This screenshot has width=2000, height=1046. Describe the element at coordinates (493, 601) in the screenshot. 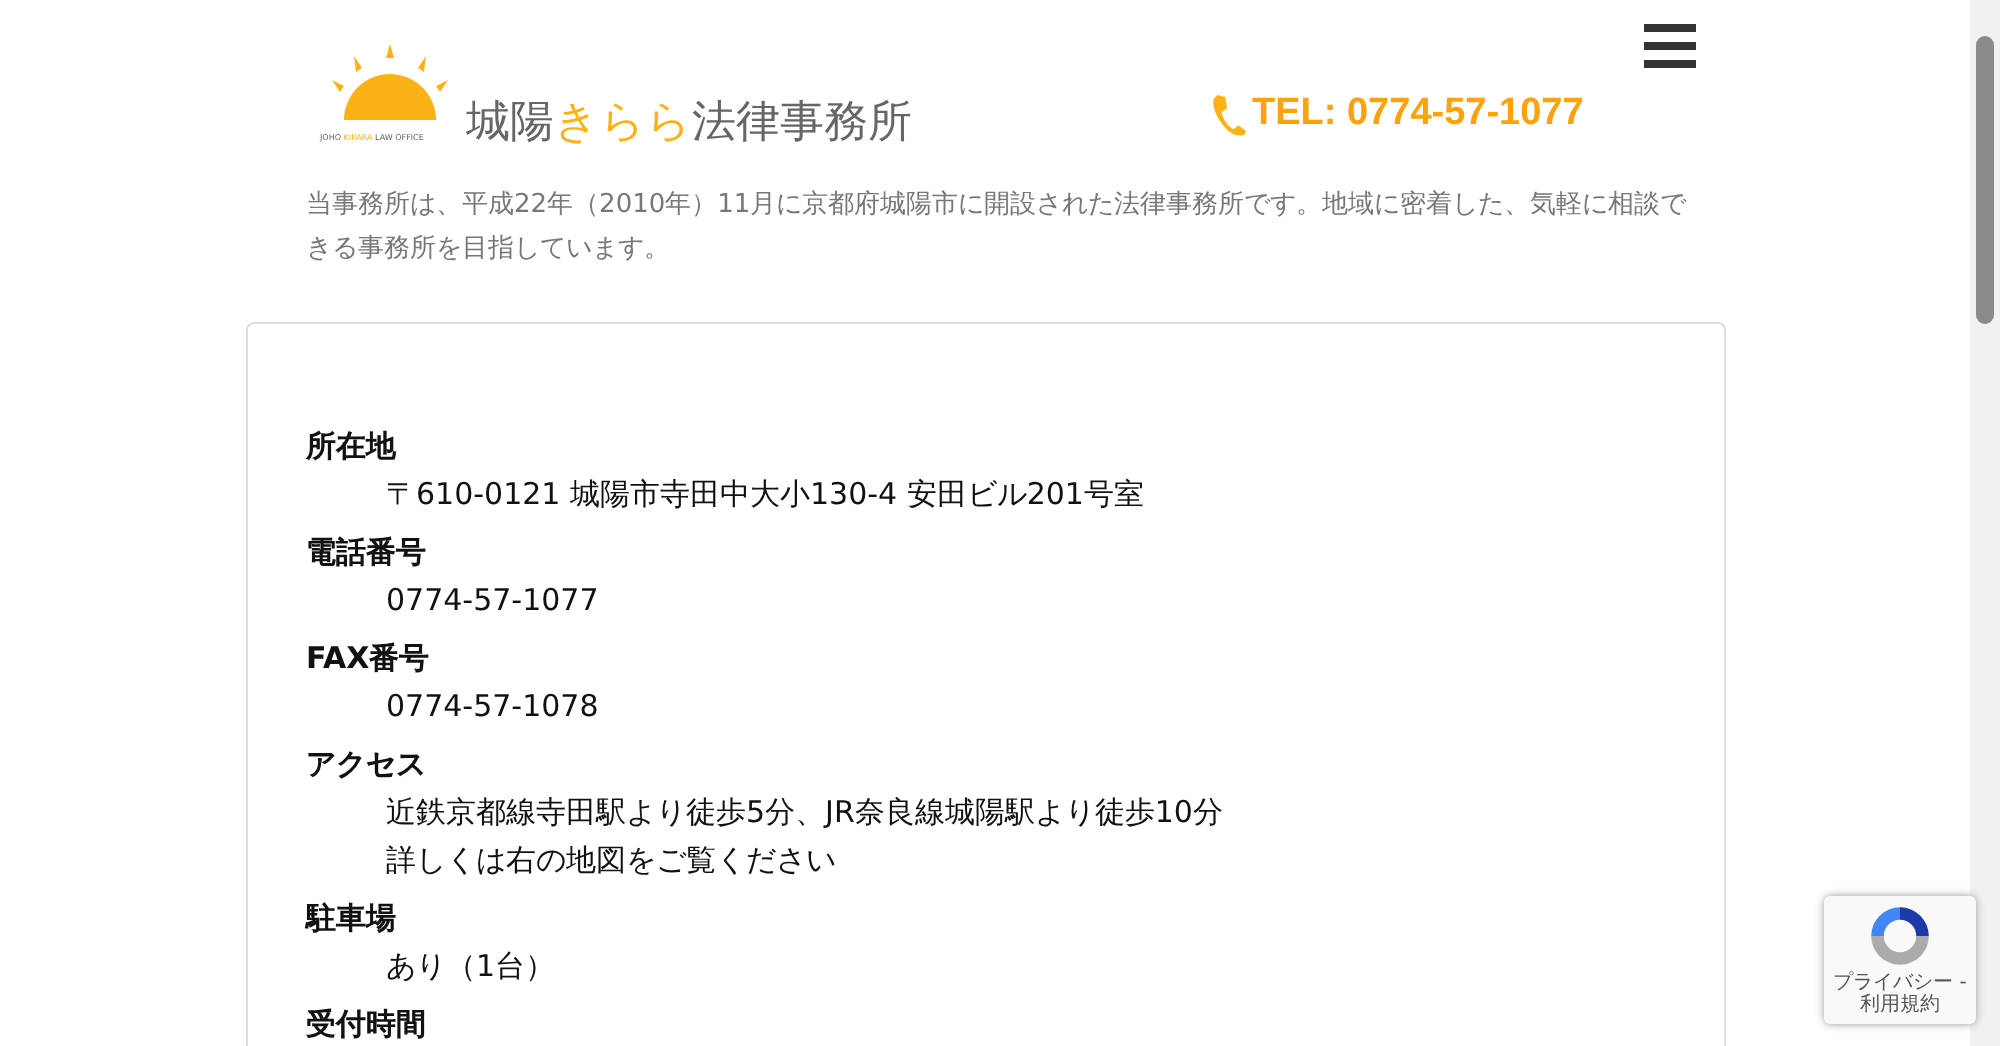

I see `info-value: 0774-57-1077` at that location.